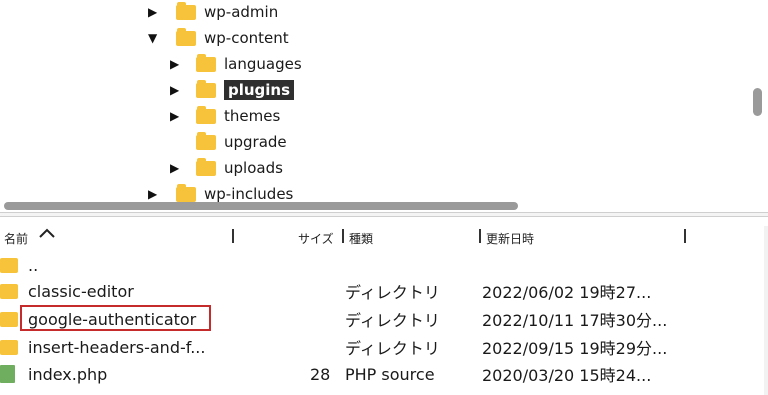 The image size is (768, 395). I want to click on tree-item-themes: themes, so click(238, 116).